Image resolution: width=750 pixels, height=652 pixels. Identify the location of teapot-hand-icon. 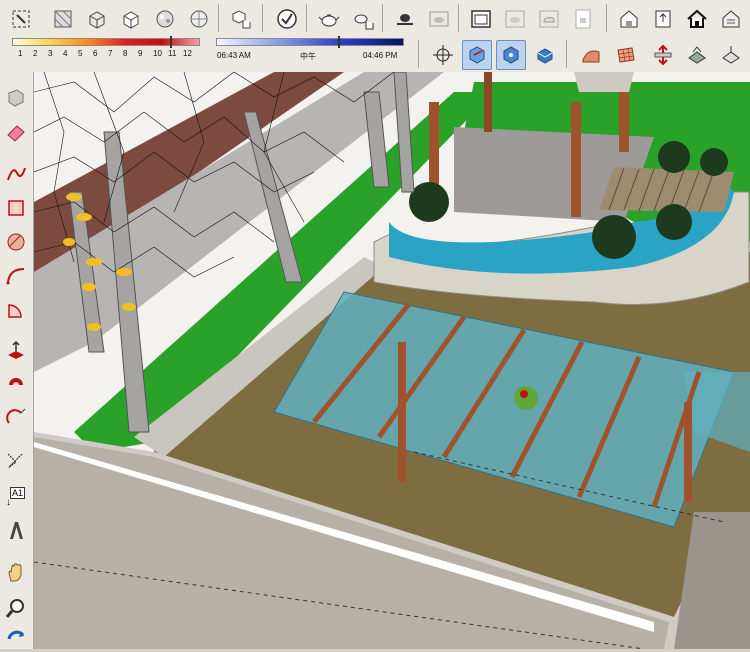
(363, 19).